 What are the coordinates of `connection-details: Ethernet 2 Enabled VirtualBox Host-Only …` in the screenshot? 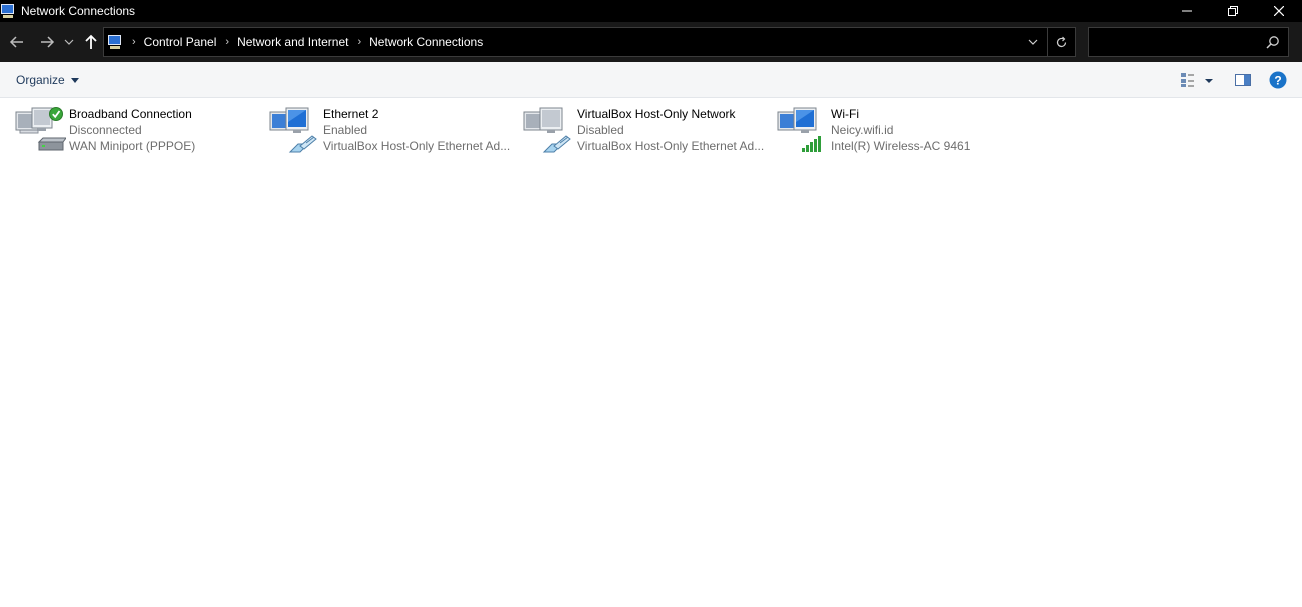 It's located at (416, 130).